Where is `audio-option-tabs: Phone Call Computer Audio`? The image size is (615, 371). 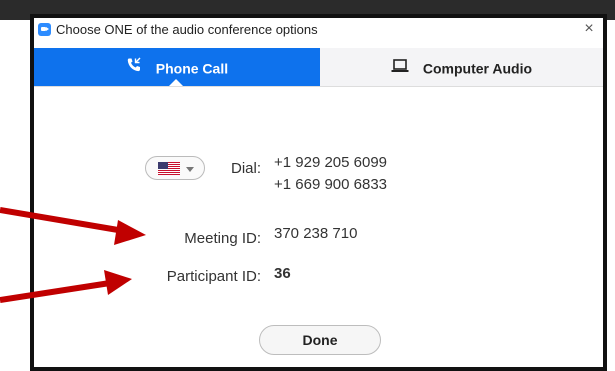
audio-option-tabs: Phone Call Computer Audio is located at coordinates (318, 67).